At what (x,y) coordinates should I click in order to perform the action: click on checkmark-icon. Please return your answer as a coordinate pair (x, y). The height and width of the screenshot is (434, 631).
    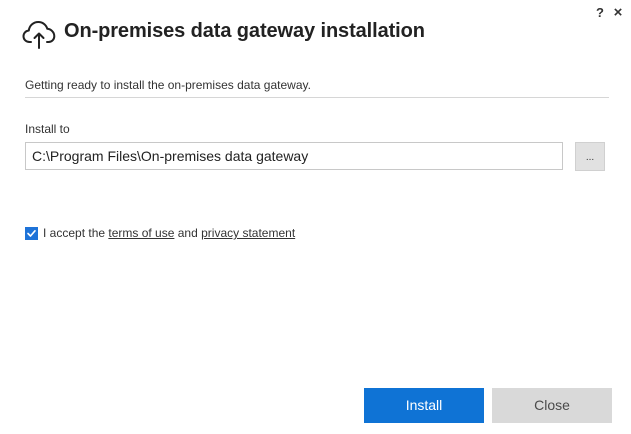
    Looking at the image, I should click on (31, 233).